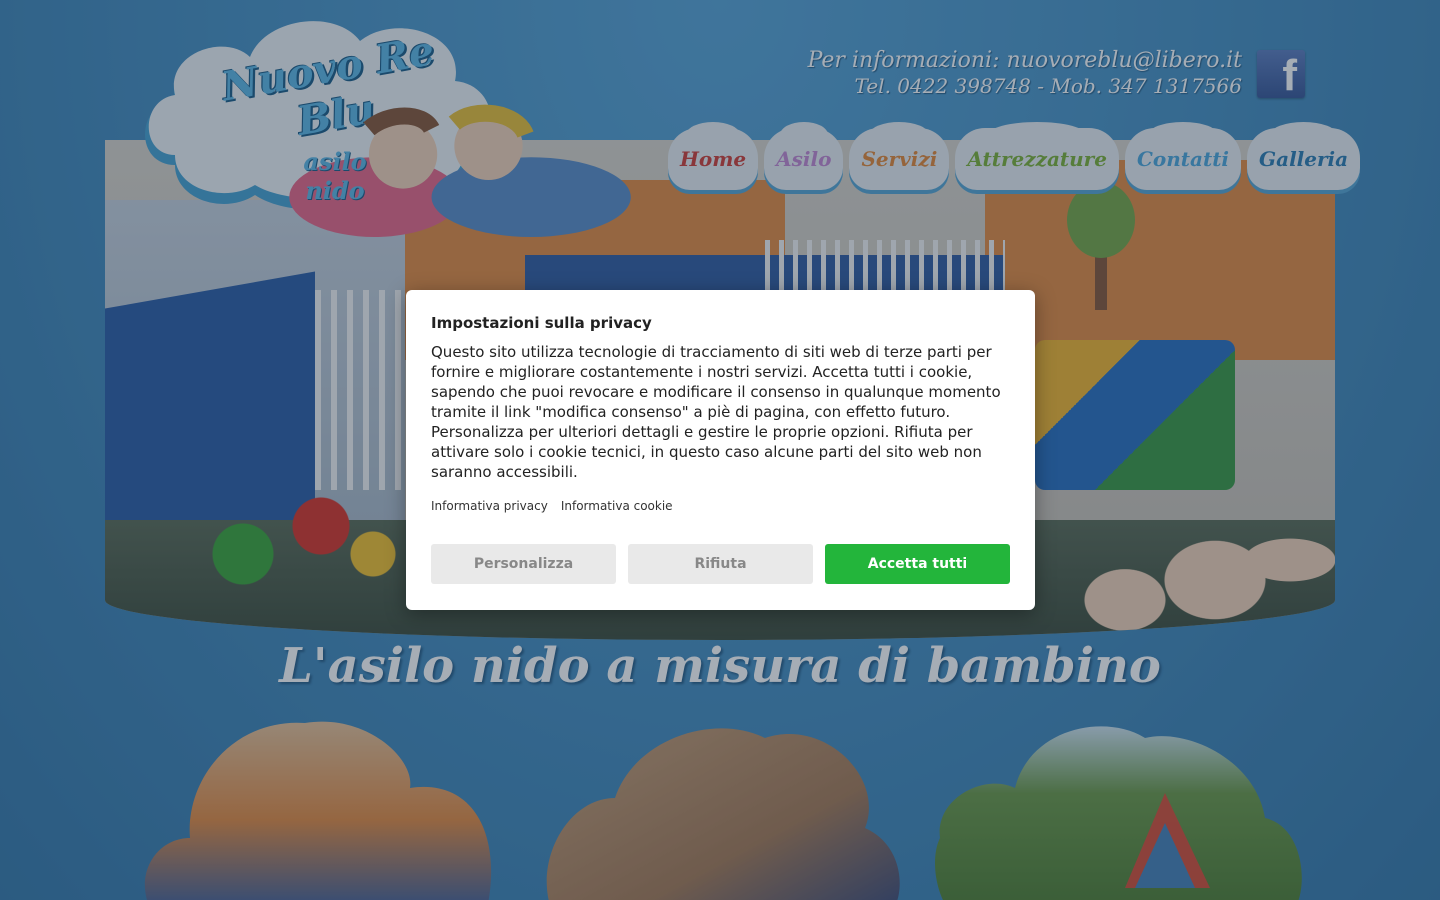 The image size is (1440, 900). Describe the element at coordinates (617, 506) in the screenshot. I see `cookie-policy-link: Informativa cookie` at that location.